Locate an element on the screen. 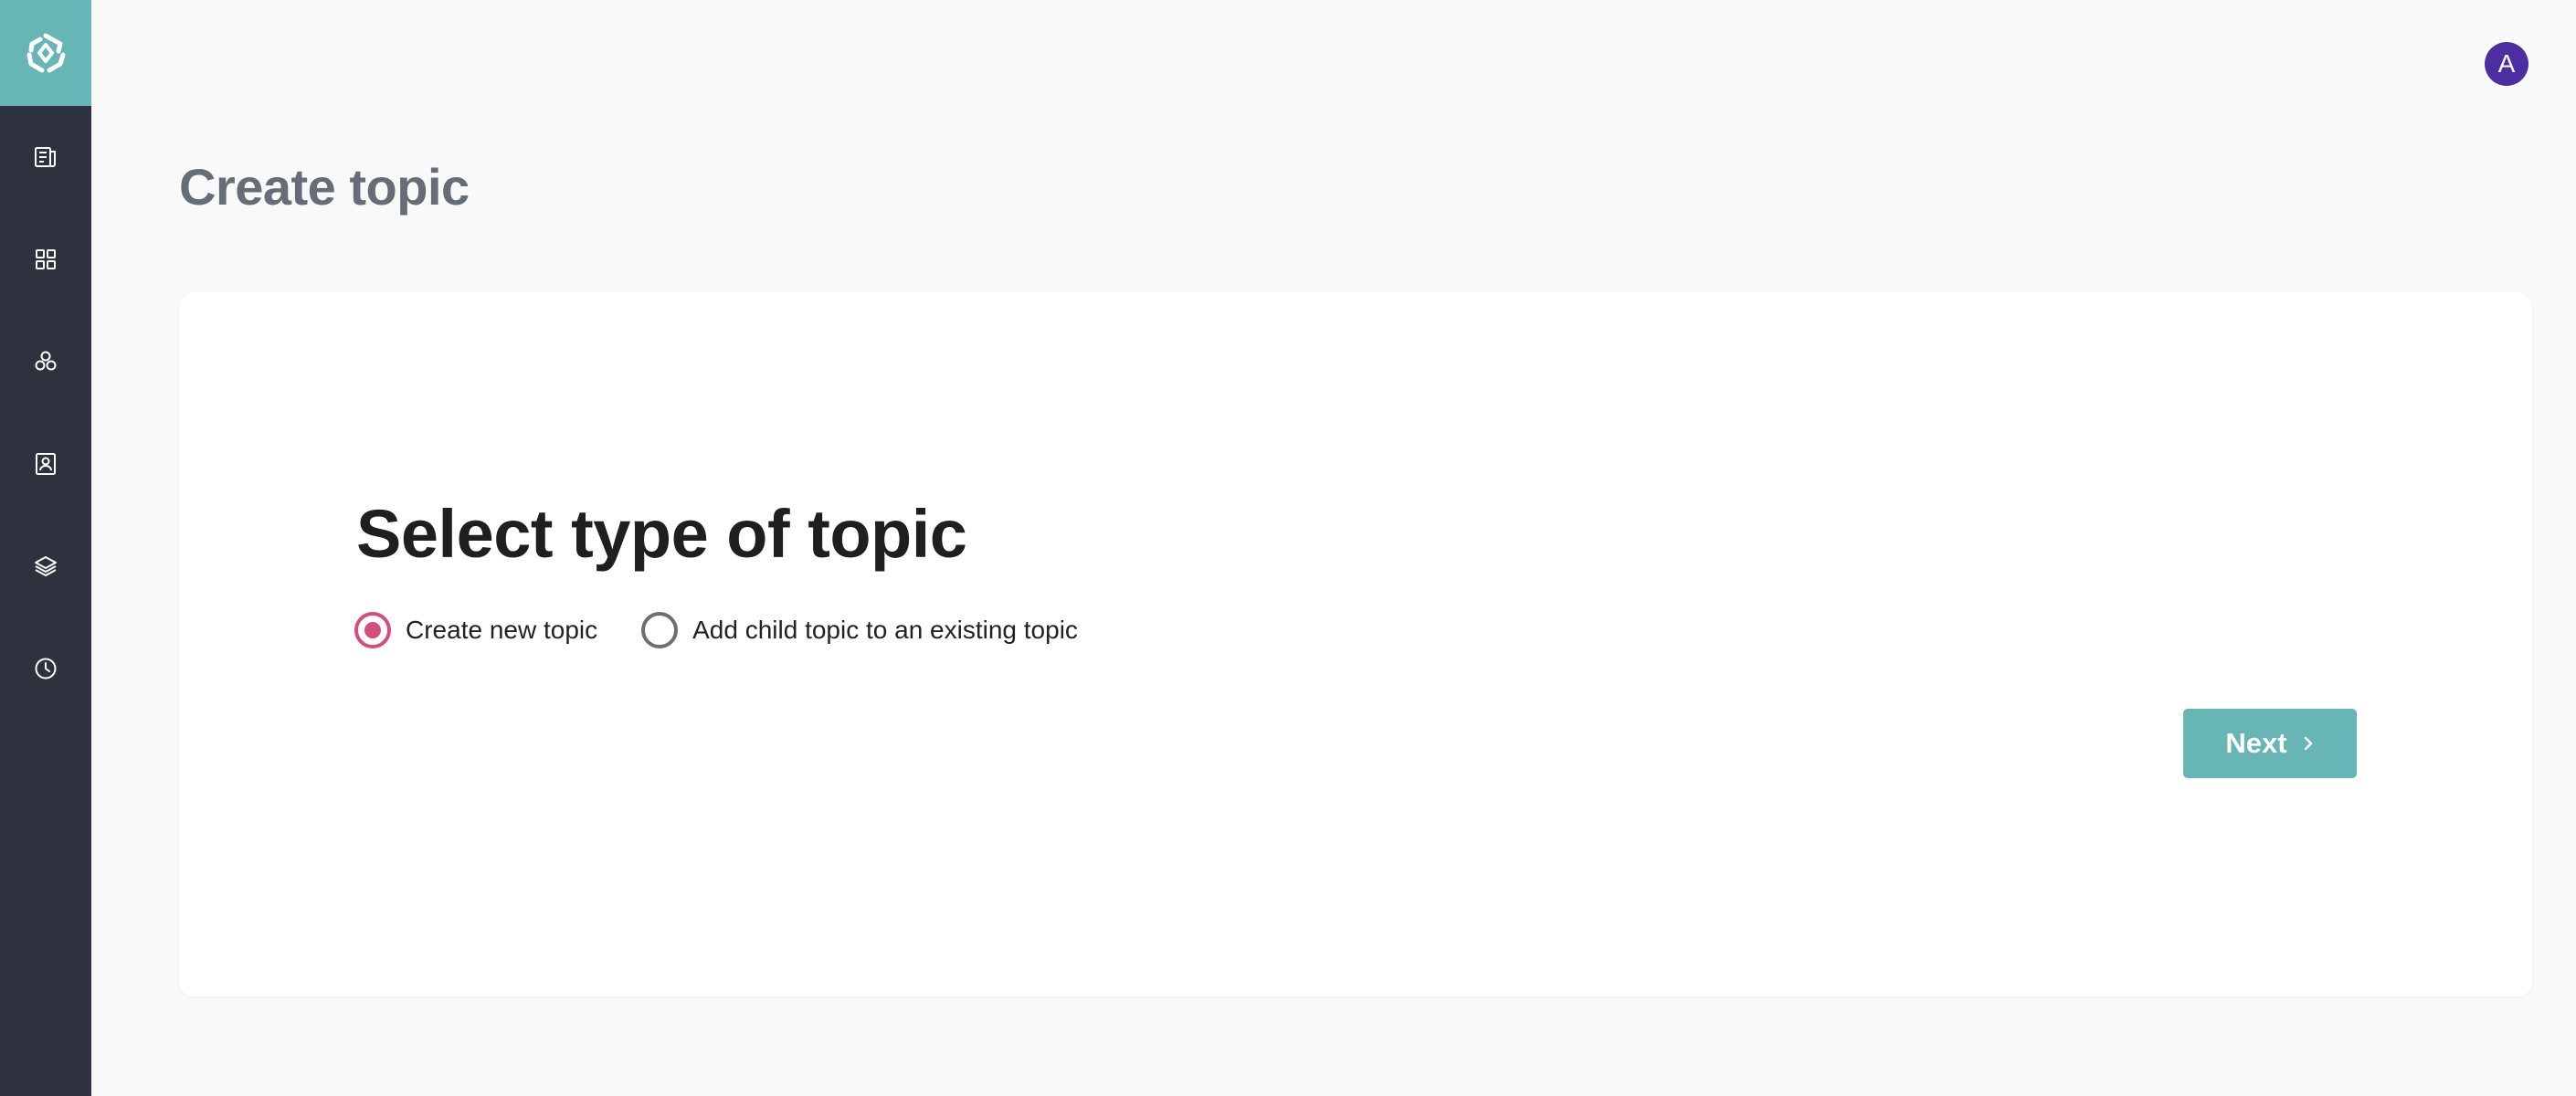 The image size is (2576, 1096). grid-icon is located at coordinates (46, 259).